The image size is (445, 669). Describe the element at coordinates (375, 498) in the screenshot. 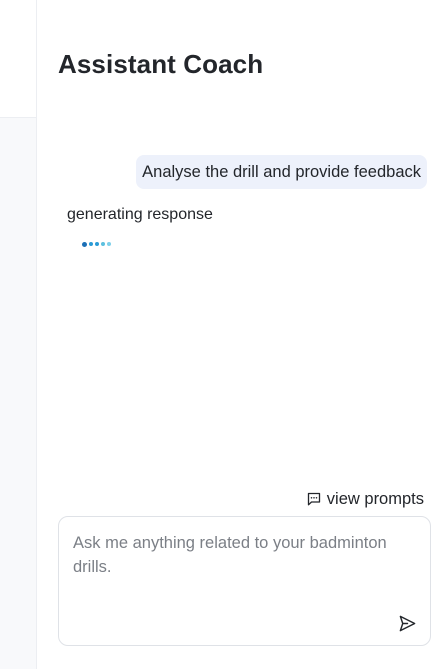

I see `view-prompts-label: view prompts` at that location.